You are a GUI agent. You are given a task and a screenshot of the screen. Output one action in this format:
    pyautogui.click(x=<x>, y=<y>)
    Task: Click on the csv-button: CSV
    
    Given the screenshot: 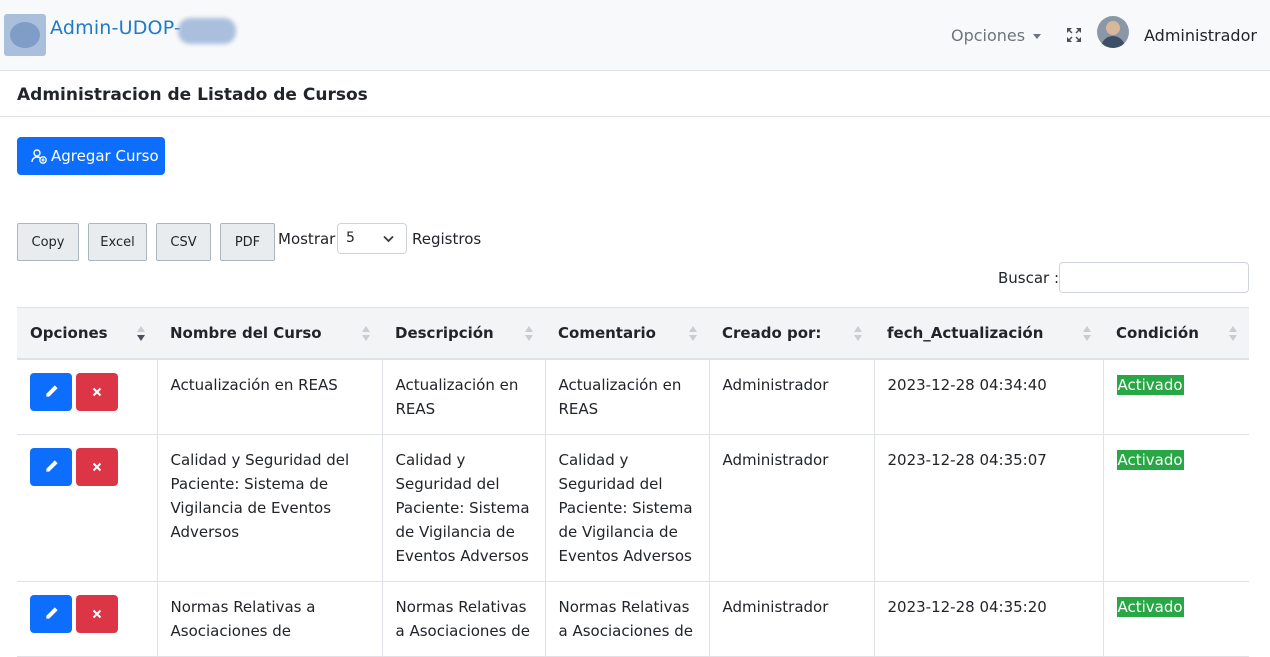 What is the action you would take?
    pyautogui.click(x=183, y=242)
    